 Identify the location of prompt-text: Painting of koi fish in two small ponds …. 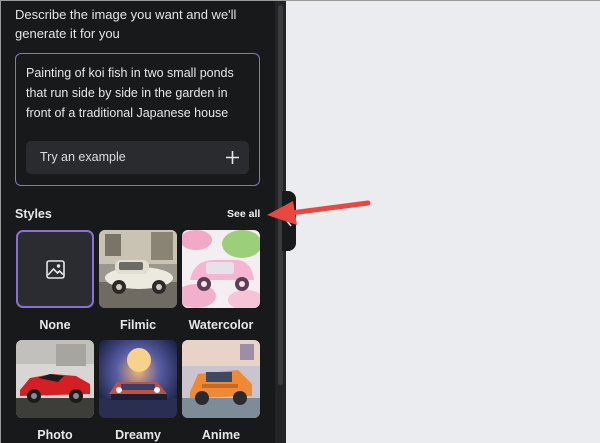
(140, 93).